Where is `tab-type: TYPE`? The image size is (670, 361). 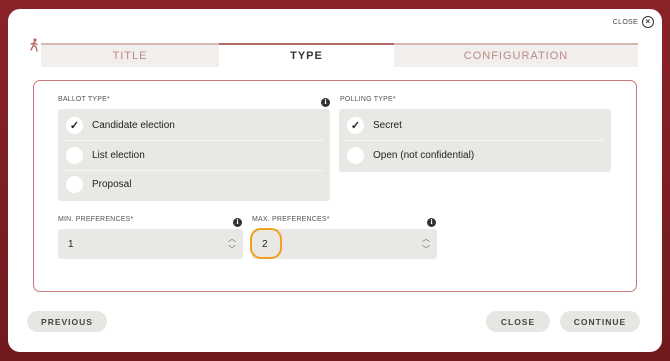
tab-type: TYPE is located at coordinates (306, 55).